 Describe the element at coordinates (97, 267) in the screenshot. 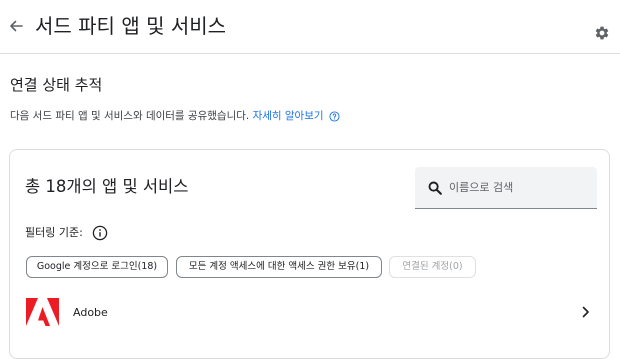

I see `chip-google-sign-in: Google 계정으로 로그인(18)` at that location.